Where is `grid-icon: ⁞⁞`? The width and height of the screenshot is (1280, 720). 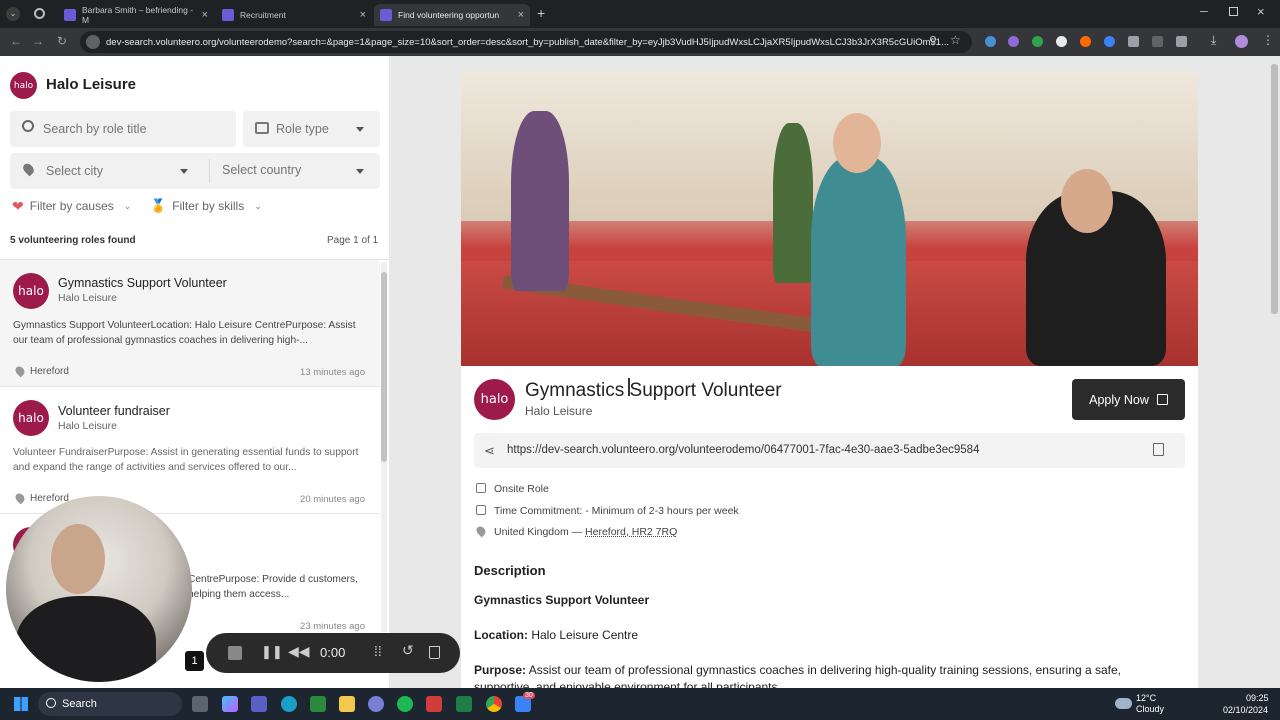 grid-icon: ⁞⁞ is located at coordinates (378, 651).